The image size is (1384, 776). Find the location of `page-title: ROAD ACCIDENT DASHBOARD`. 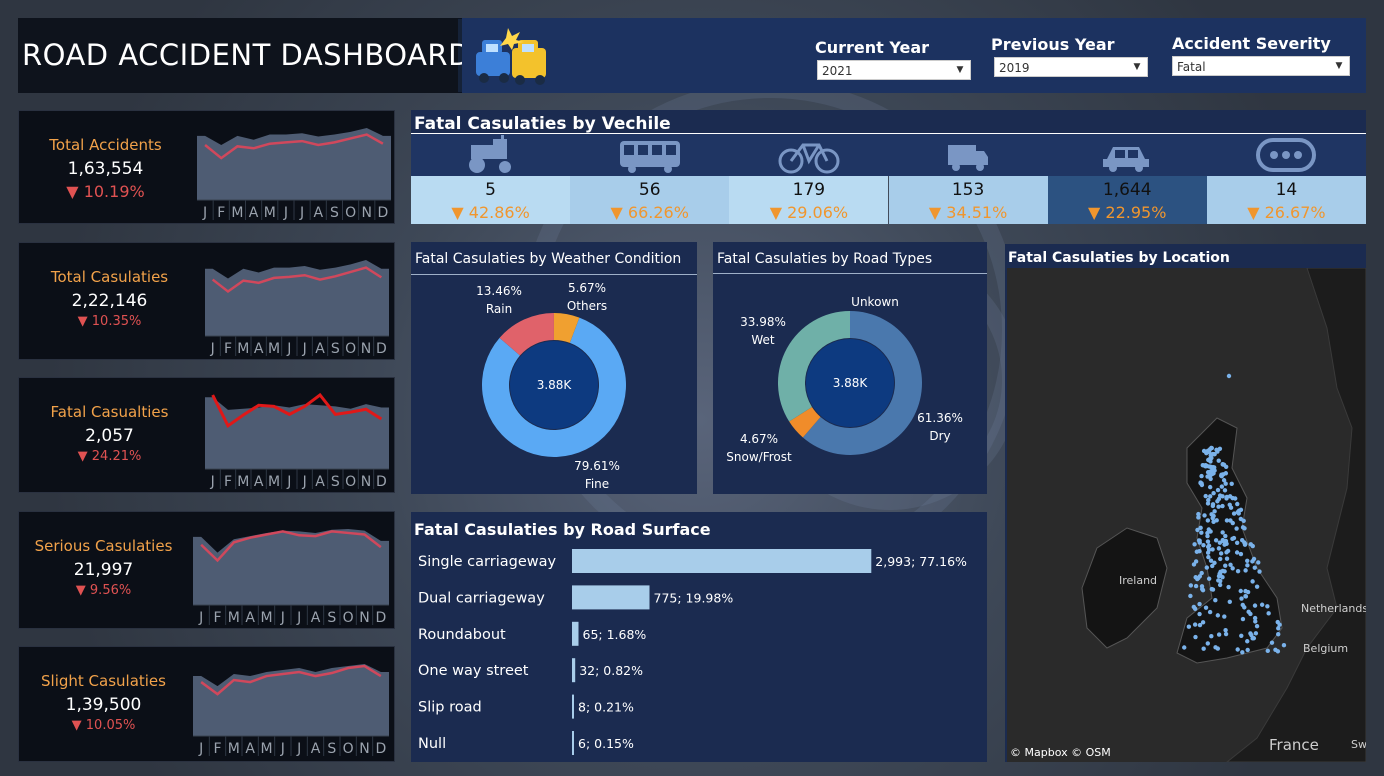

page-title: ROAD ACCIDENT DASHBOARD is located at coordinates (246, 55).